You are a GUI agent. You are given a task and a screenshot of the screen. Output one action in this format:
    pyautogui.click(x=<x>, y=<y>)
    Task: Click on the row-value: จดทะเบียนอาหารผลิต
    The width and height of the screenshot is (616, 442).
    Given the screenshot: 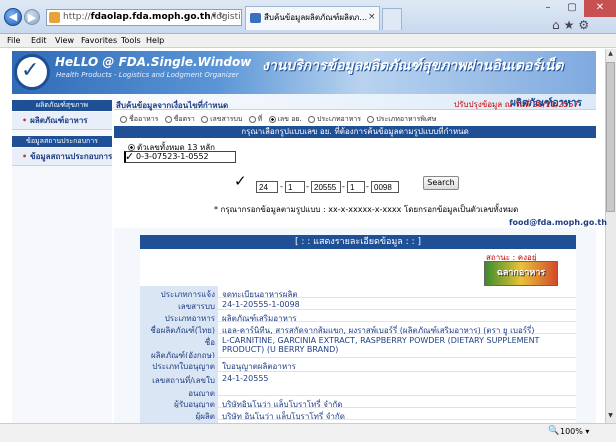 What is the action you would take?
    pyautogui.click(x=260, y=294)
    